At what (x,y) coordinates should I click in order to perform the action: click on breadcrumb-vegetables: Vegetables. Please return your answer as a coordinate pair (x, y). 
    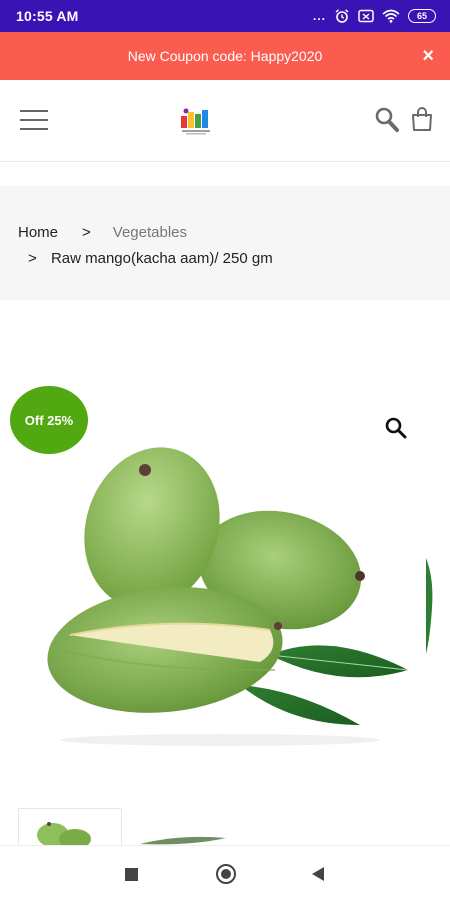
    Looking at the image, I should click on (150, 232).